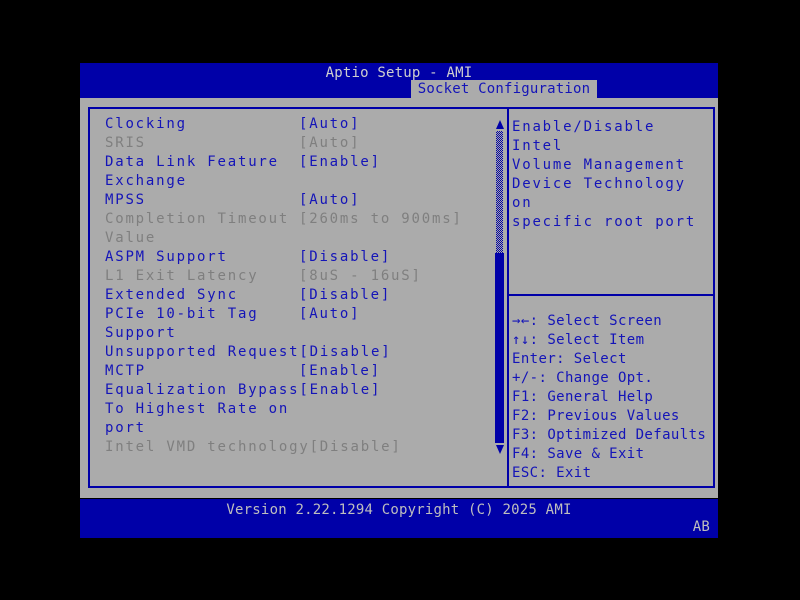 The image size is (800, 600). What do you see at coordinates (146, 124) in the screenshot?
I see `item-label: Clocking` at bounding box center [146, 124].